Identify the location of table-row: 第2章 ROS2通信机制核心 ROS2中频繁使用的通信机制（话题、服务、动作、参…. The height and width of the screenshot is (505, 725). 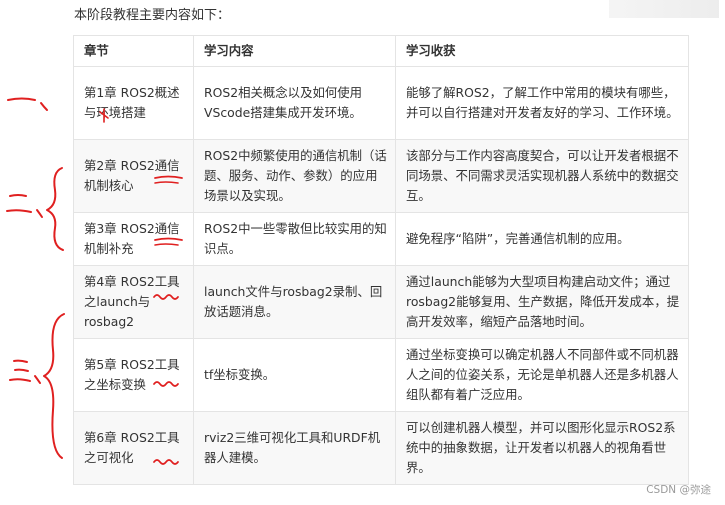
(381, 176).